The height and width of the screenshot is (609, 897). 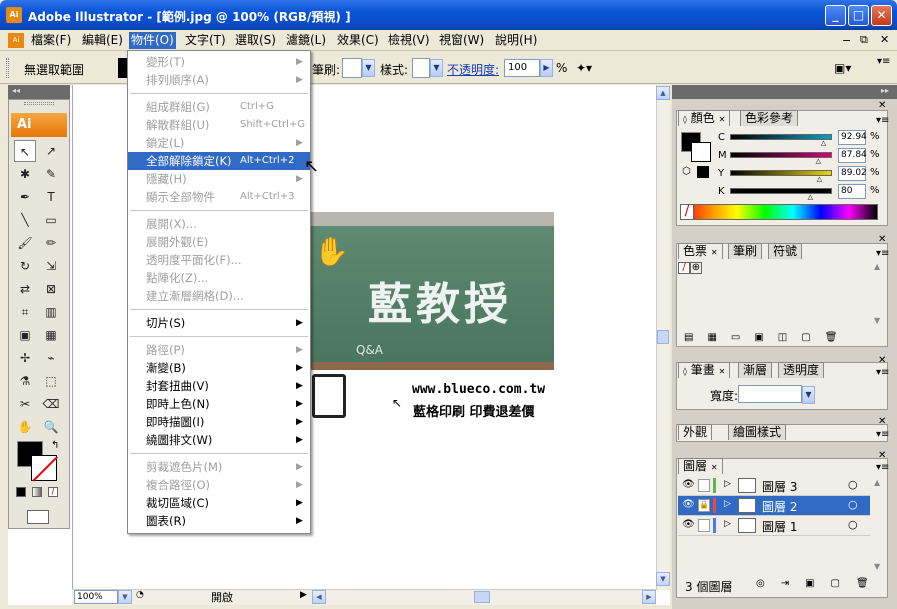 I want to click on tab-graphic-styles: 繪圖樣式, so click(x=757, y=432).